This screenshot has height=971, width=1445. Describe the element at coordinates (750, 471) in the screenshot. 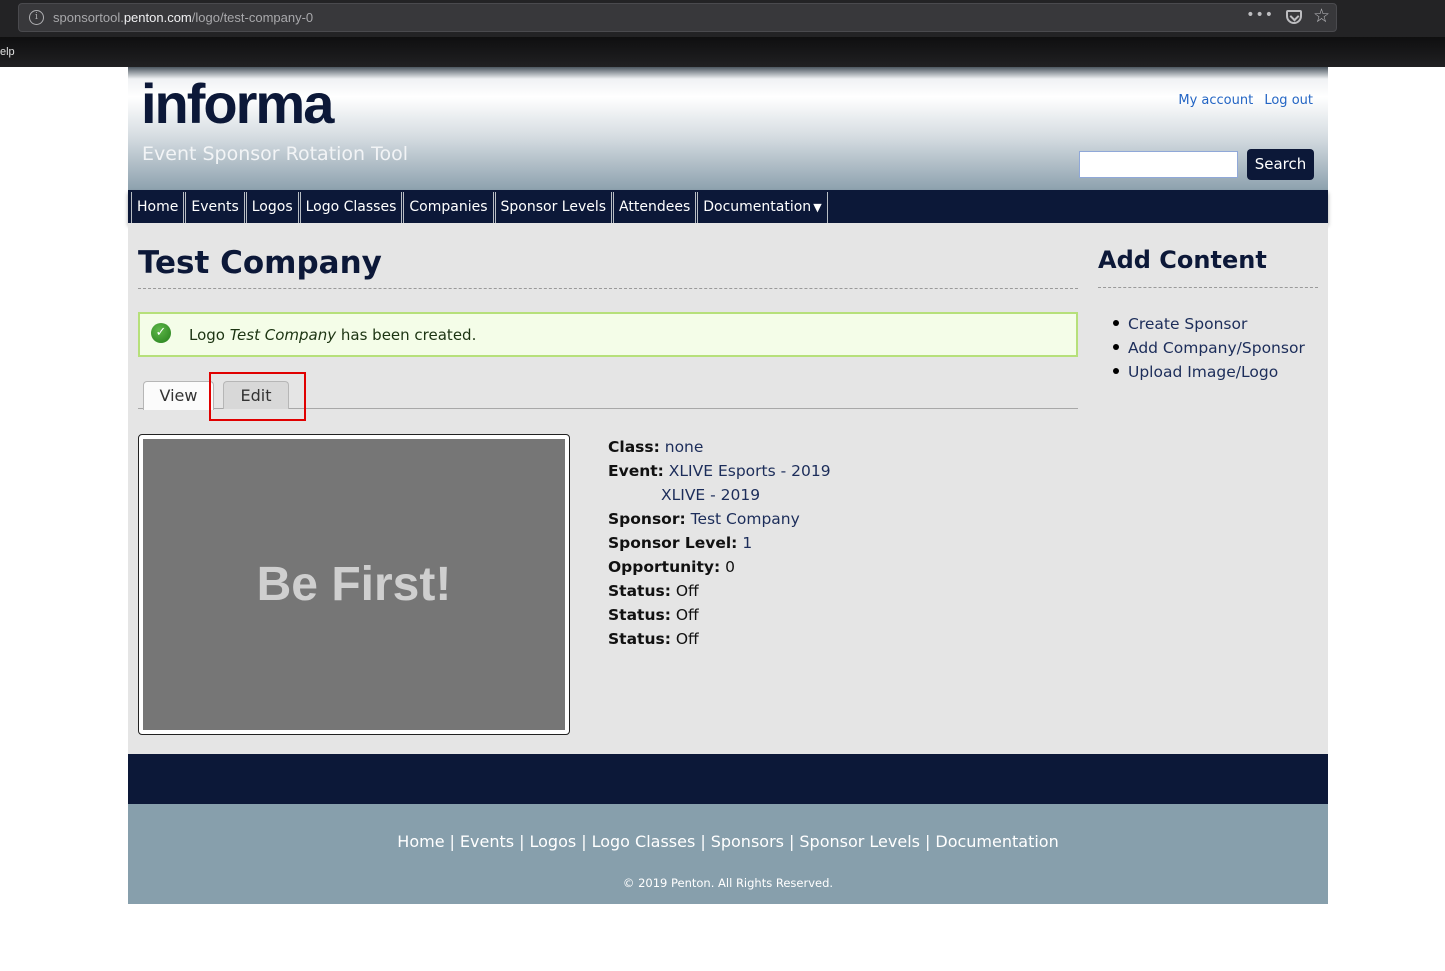

I see `event-link: XLIVE Esports - 2019` at that location.